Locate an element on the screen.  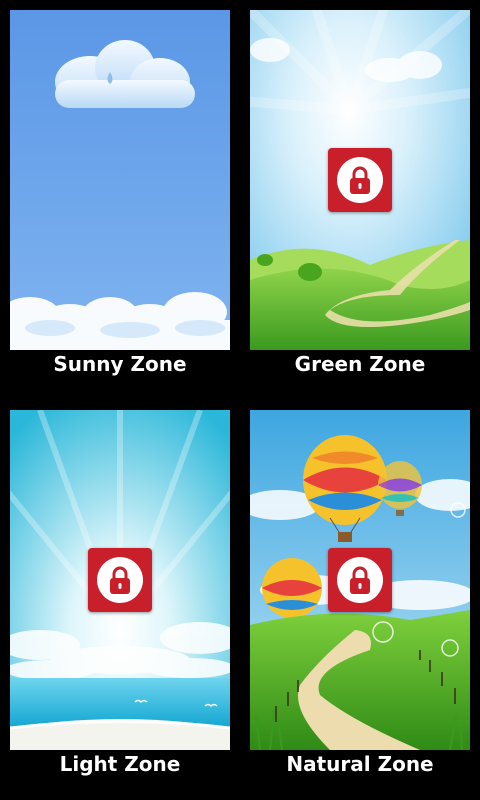
theme-label-green-zone: Green Zone is located at coordinates (360, 364).